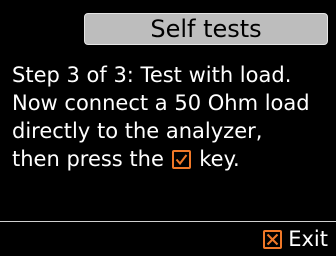  I want to click on instruction-line-1: Step 3 of 3: Test with load., so click(152, 75).